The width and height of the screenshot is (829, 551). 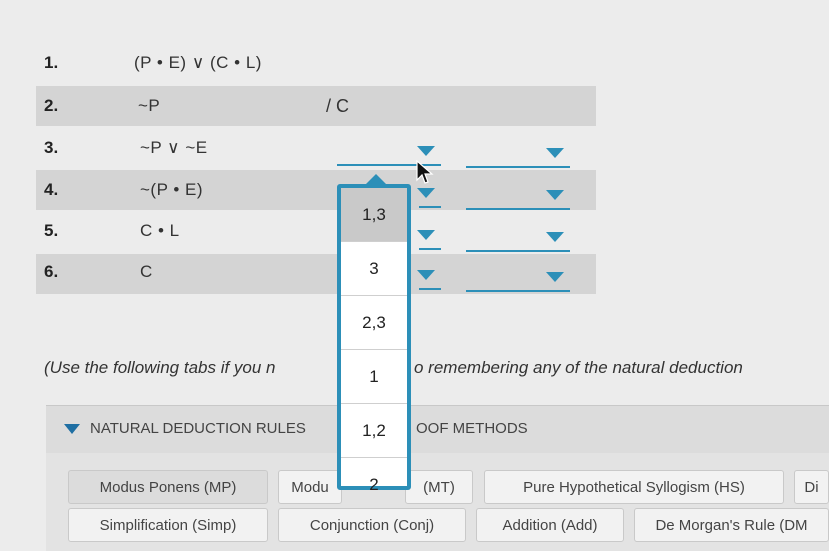 I want to click on rule-tab-modus-tollens-right: (MT), so click(x=439, y=487).